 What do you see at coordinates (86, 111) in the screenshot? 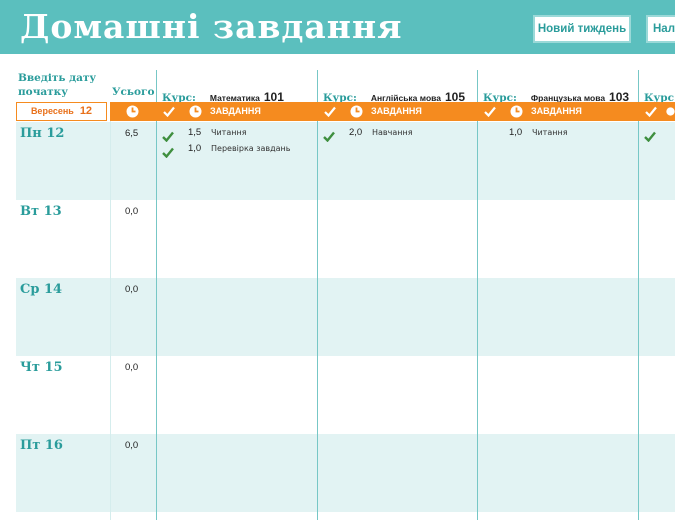
I see `start-date-day: 12` at bounding box center [86, 111].